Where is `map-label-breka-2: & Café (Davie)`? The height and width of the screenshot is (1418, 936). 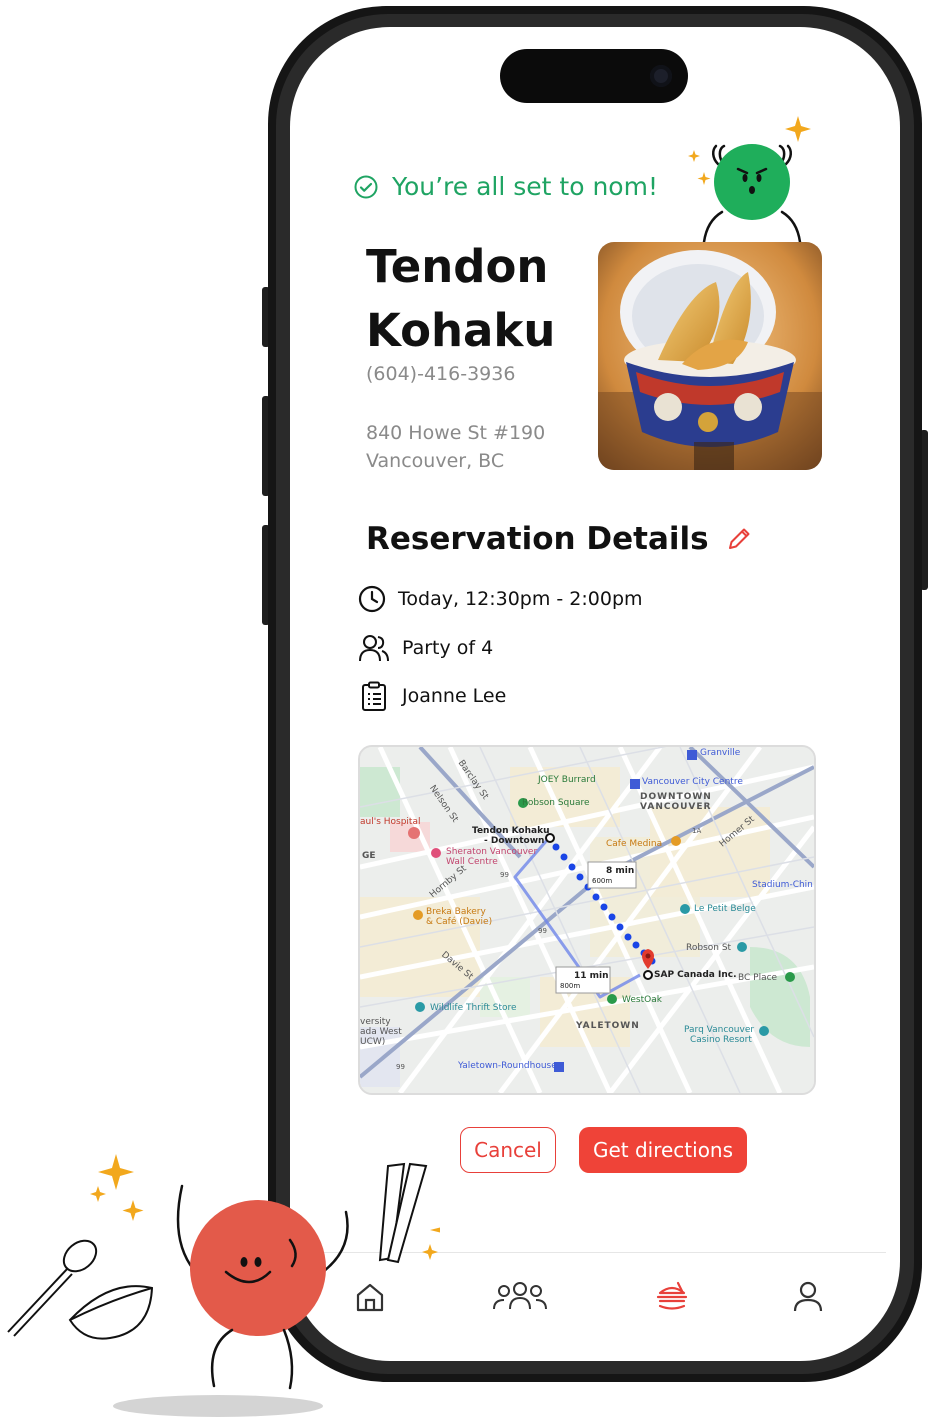 map-label-breka-2: & Café (Davie) is located at coordinates (459, 922).